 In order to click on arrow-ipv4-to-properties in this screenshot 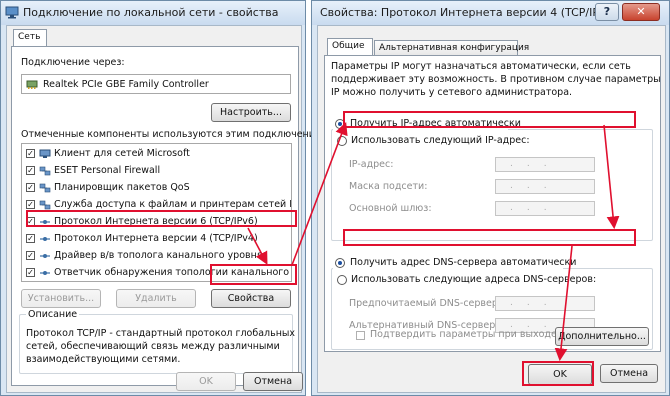, I will do `click(257, 246)`.